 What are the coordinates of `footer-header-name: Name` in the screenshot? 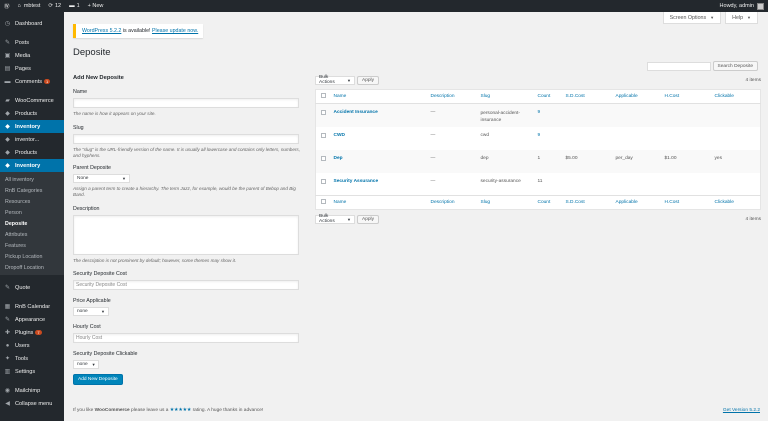 It's located at (382, 202).